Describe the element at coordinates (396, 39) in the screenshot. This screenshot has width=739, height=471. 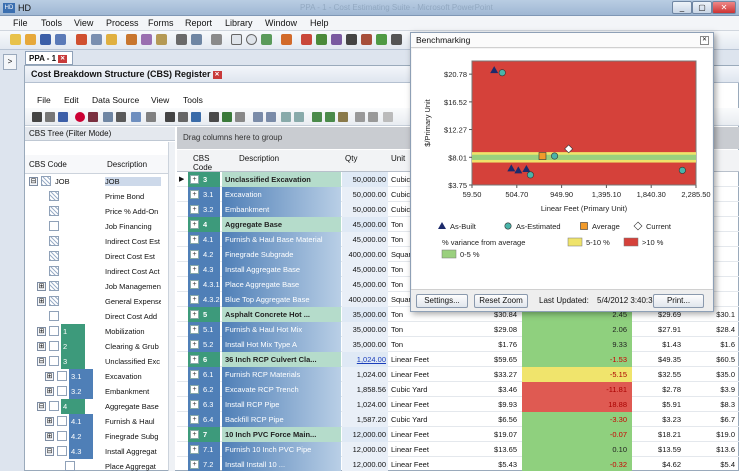
I see `puzzle-icon` at that location.